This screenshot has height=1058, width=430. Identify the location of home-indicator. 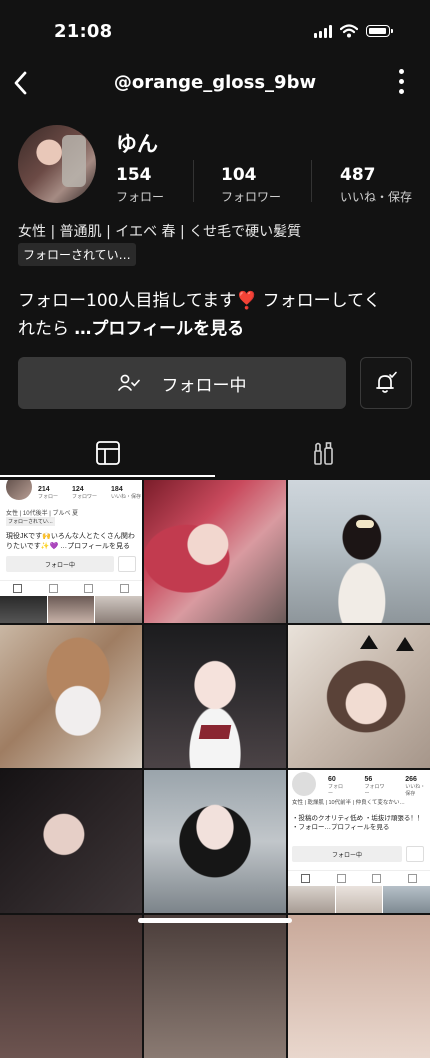
(215, 920).